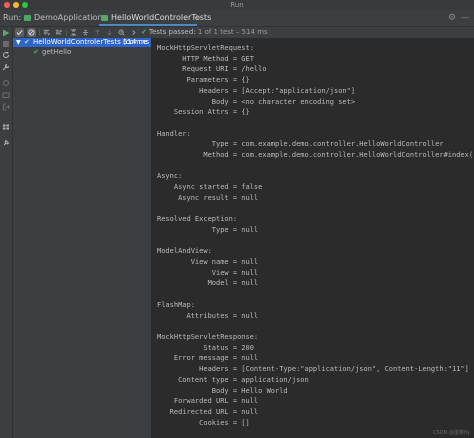  What do you see at coordinates (222, 390) in the screenshot?
I see `console-line: Body = Hello World` at bounding box center [222, 390].